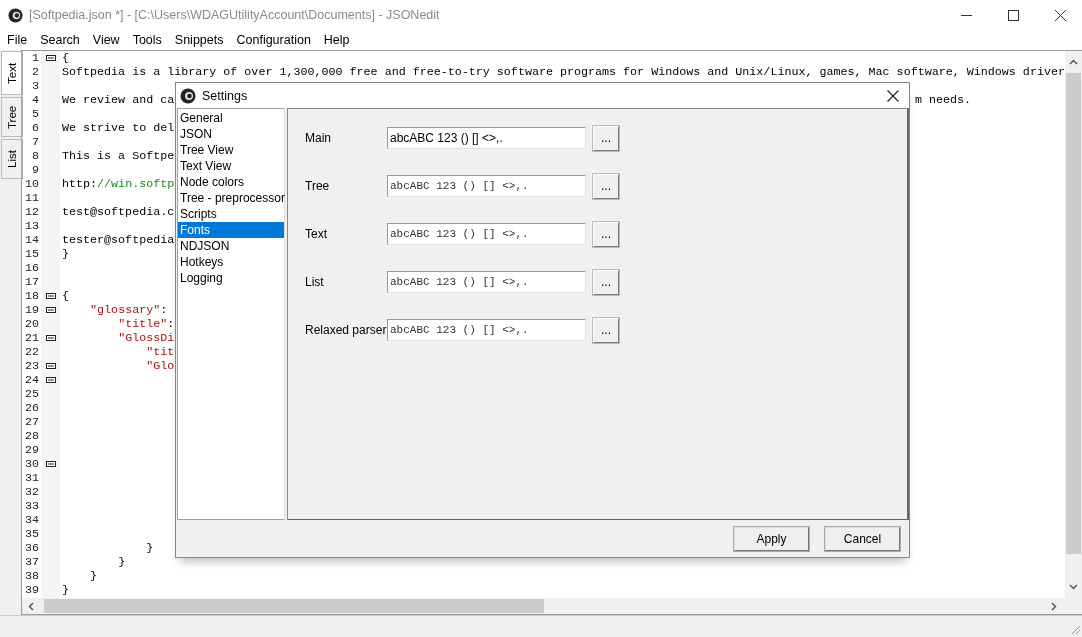 The height and width of the screenshot is (637, 1082). Describe the element at coordinates (35, 100) in the screenshot. I see `line-number: 4` at that location.